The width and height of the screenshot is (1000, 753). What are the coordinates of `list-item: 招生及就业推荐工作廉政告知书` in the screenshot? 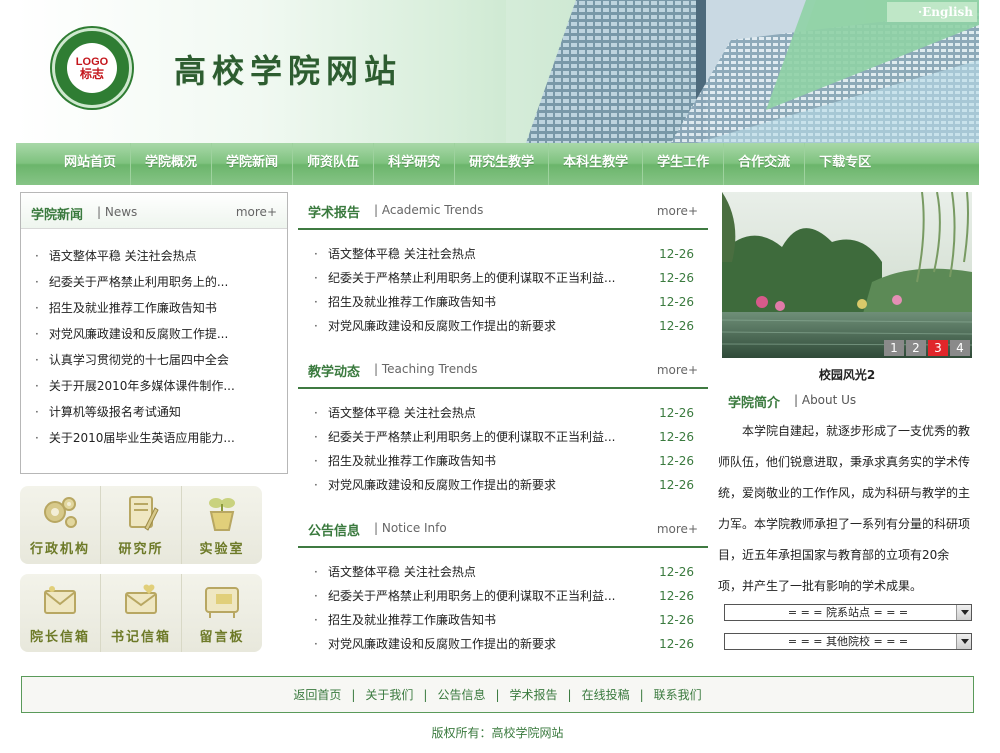 It's located at (161, 308).